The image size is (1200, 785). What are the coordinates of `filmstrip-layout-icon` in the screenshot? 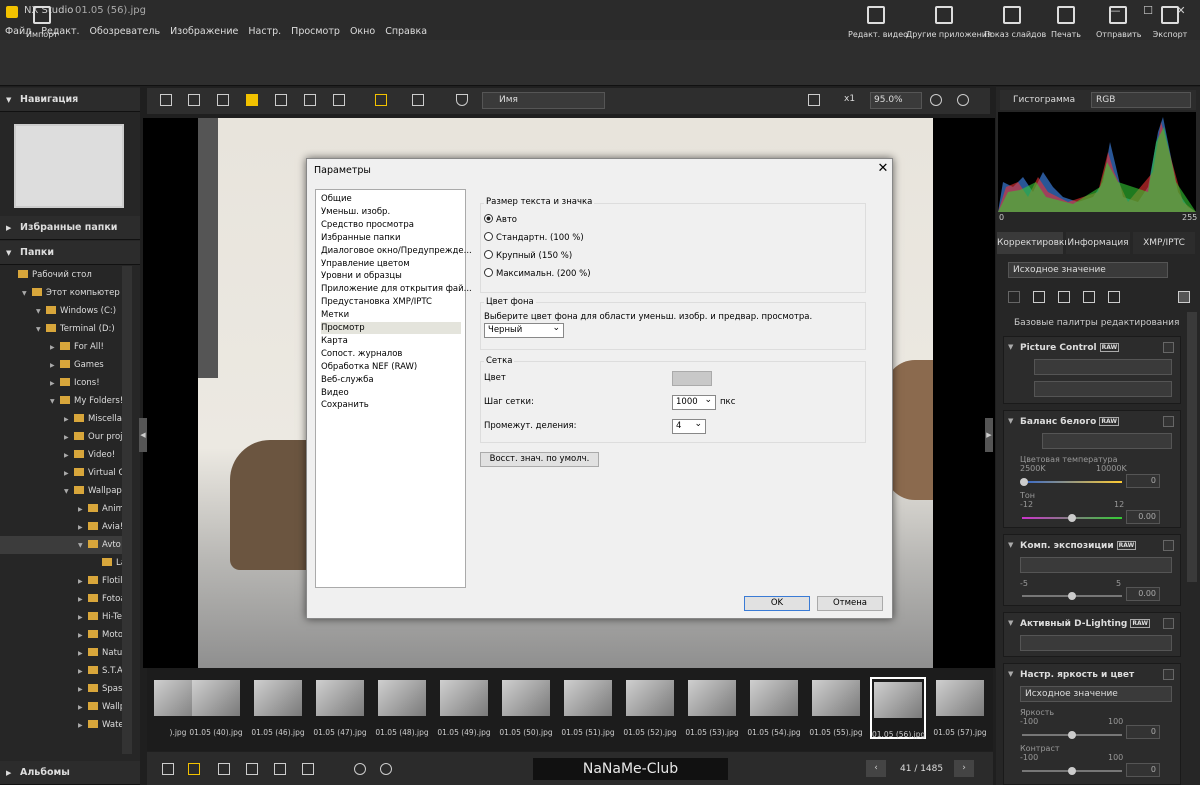 It's located at (381, 100).